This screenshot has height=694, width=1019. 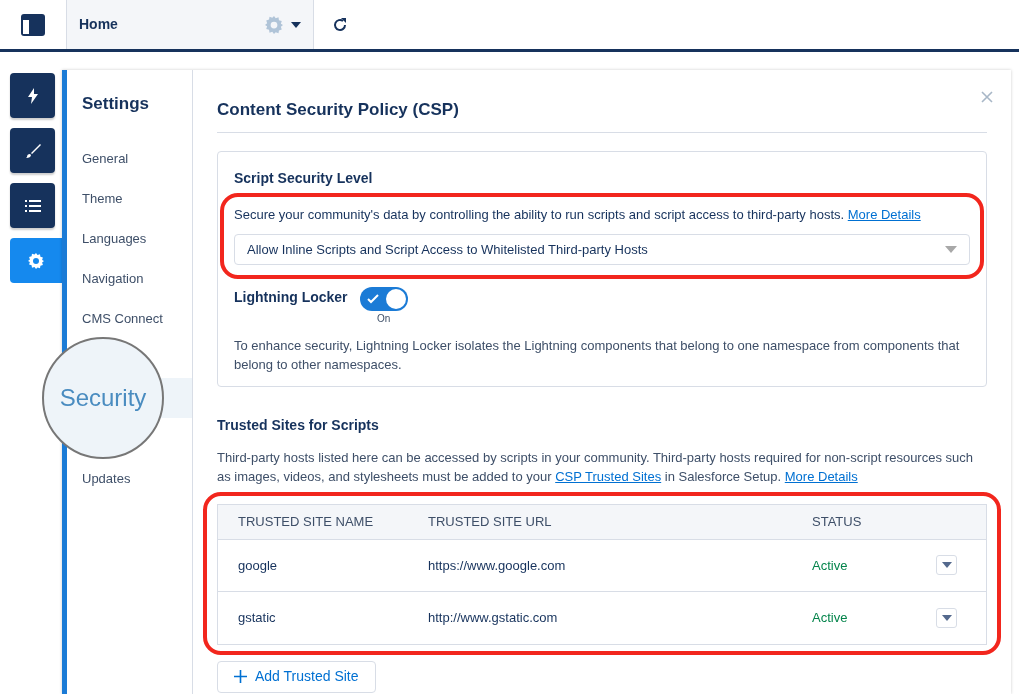 I want to click on locker-description: To enhance security, Lightning Locker isolates the Lightning components that belong to one namespace from components that belong to other namespaces., so click(x=597, y=355).